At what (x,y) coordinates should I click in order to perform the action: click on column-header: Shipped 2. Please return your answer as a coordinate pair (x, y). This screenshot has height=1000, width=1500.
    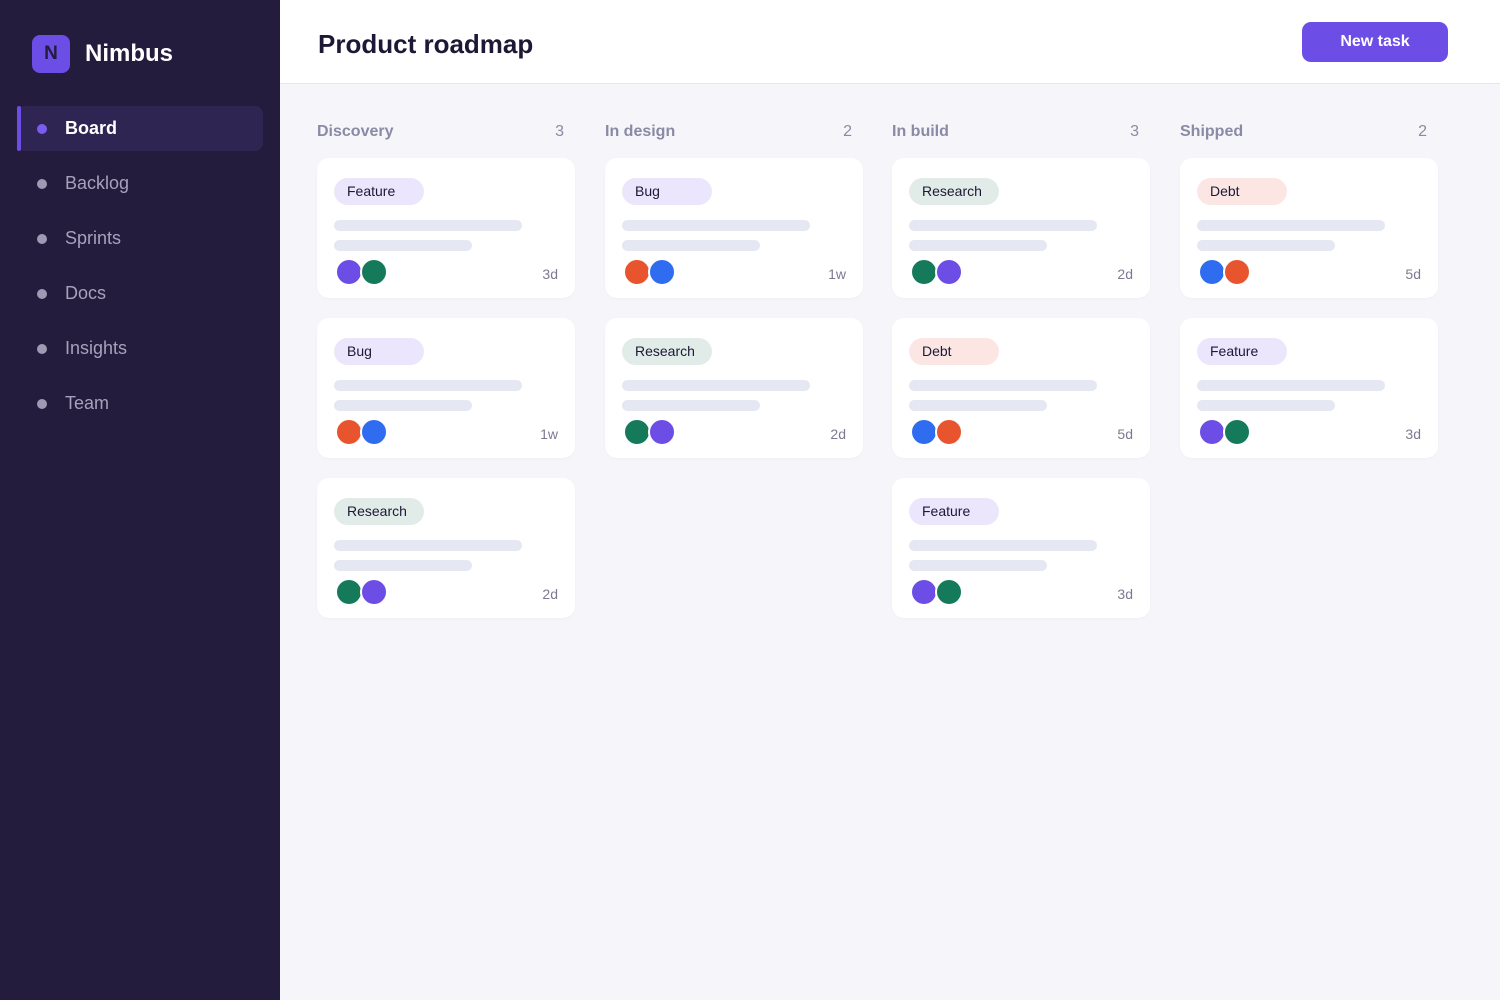
    Looking at the image, I should click on (1309, 132).